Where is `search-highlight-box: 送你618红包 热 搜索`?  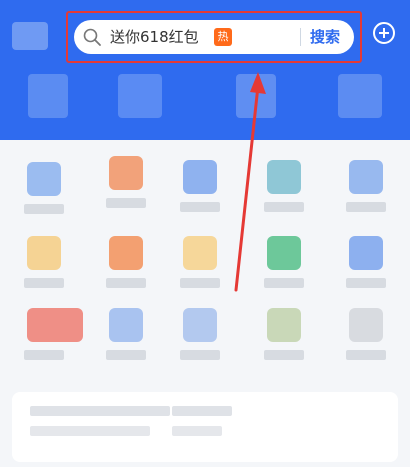 search-highlight-box: 送你618红包 热 搜索 is located at coordinates (214, 37).